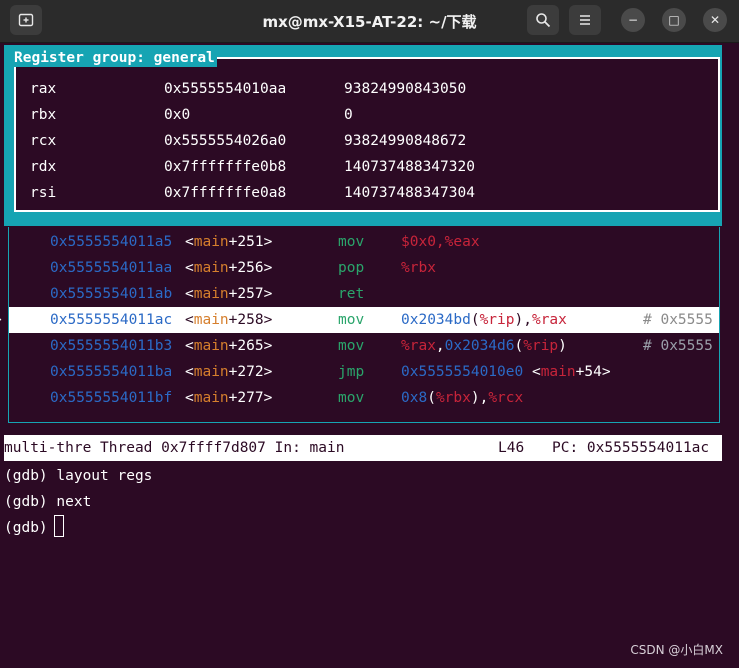  I want to click on minimize-button: −, so click(633, 20).